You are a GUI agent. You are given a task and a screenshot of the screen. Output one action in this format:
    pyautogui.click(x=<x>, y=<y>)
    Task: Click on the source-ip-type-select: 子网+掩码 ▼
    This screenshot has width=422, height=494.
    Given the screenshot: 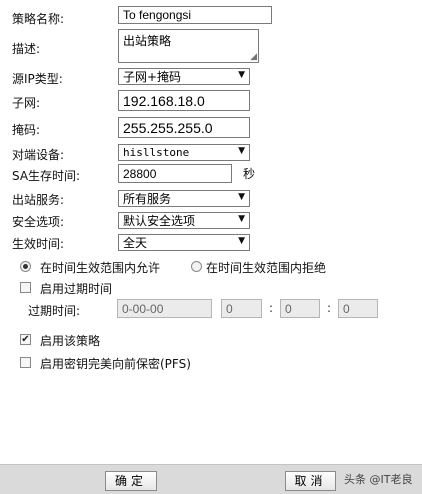 What is the action you would take?
    pyautogui.click(x=184, y=76)
    